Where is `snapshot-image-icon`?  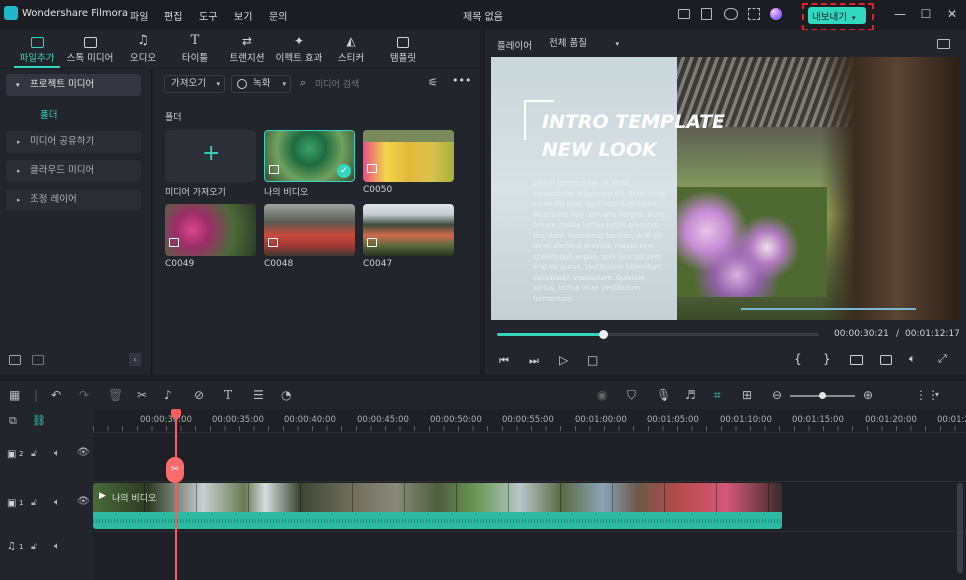 snapshot-image-icon is located at coordinates (943, 44).